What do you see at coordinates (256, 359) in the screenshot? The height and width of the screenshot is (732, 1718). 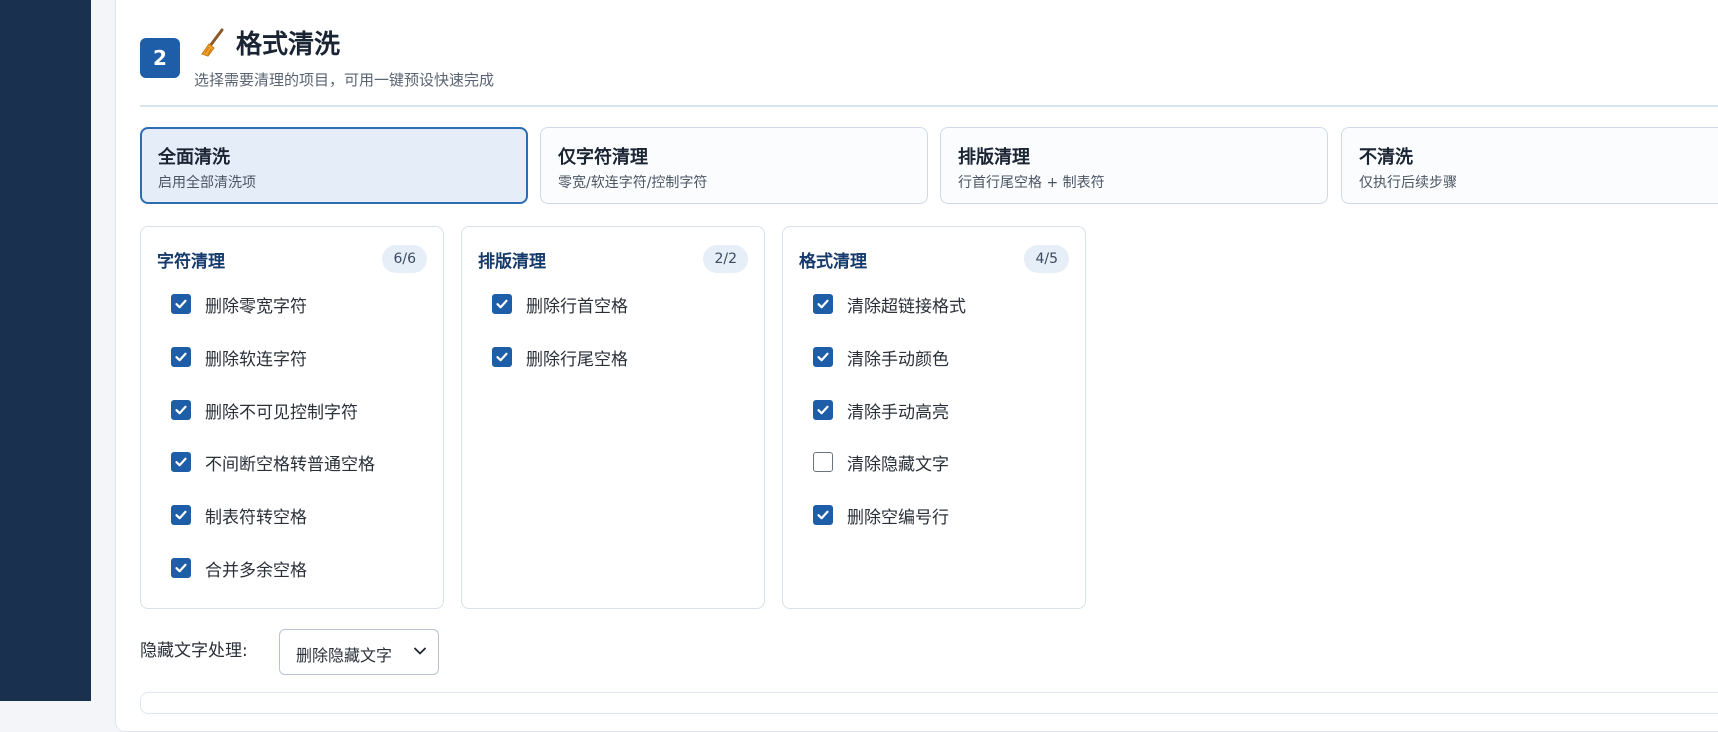 I see `option-label: 删除软连字符` at bounding box center [256, 359].